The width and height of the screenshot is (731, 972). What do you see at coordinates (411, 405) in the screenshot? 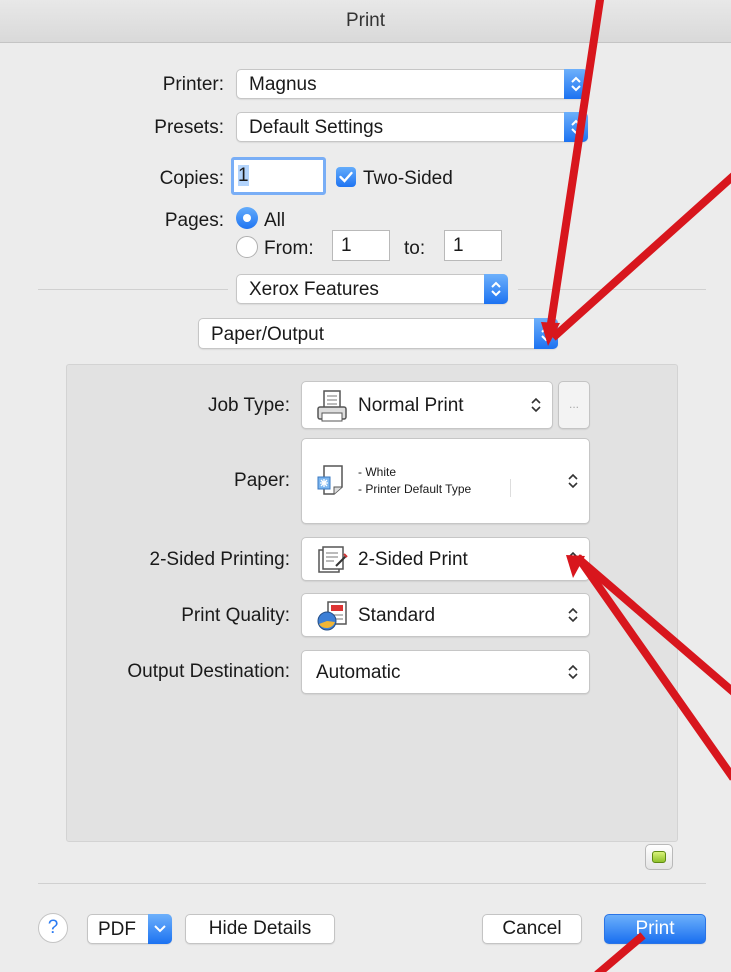
I see `job-type-value: Normal Print` at bounding box center [411, 405].